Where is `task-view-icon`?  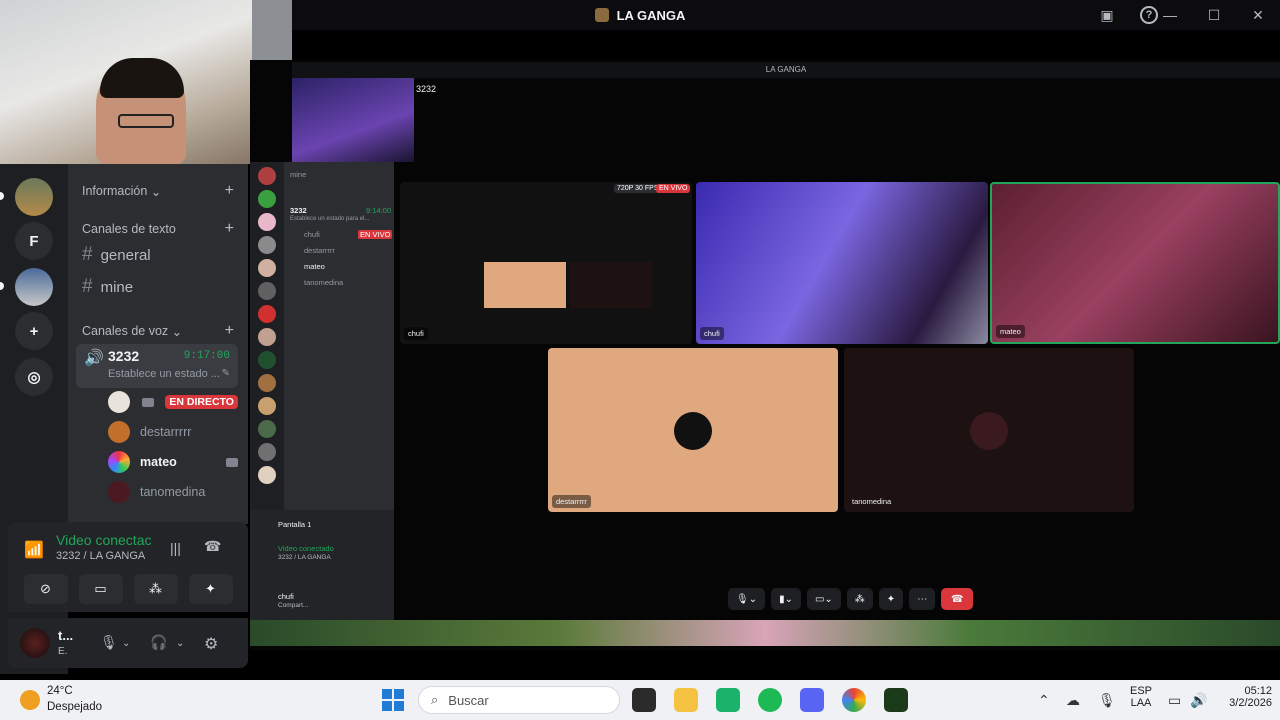 task-view-icon is located at coordinates (644, 700).